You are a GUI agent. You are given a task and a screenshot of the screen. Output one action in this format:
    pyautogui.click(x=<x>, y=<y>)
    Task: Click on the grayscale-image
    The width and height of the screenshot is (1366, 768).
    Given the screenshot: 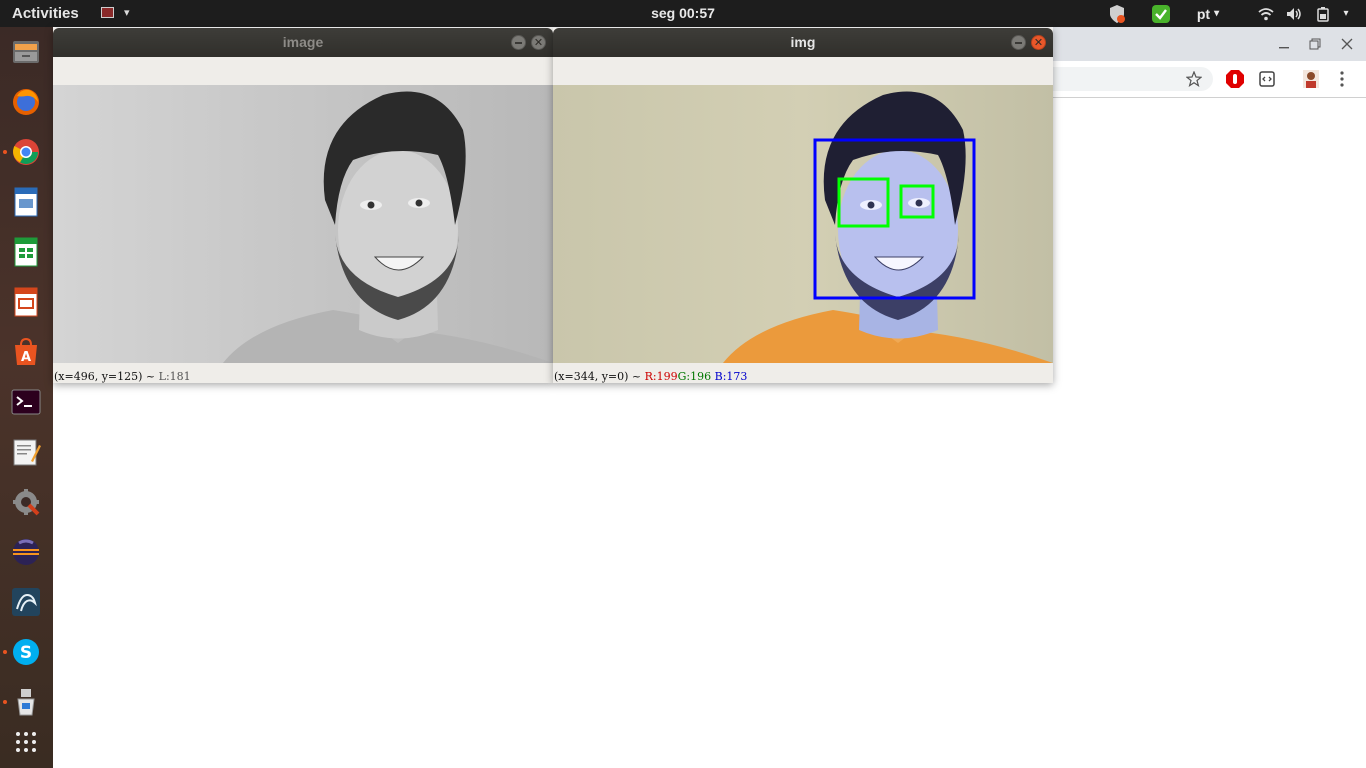 What is the action you would take?
    pyautogui.click(x=303, y=224)
    